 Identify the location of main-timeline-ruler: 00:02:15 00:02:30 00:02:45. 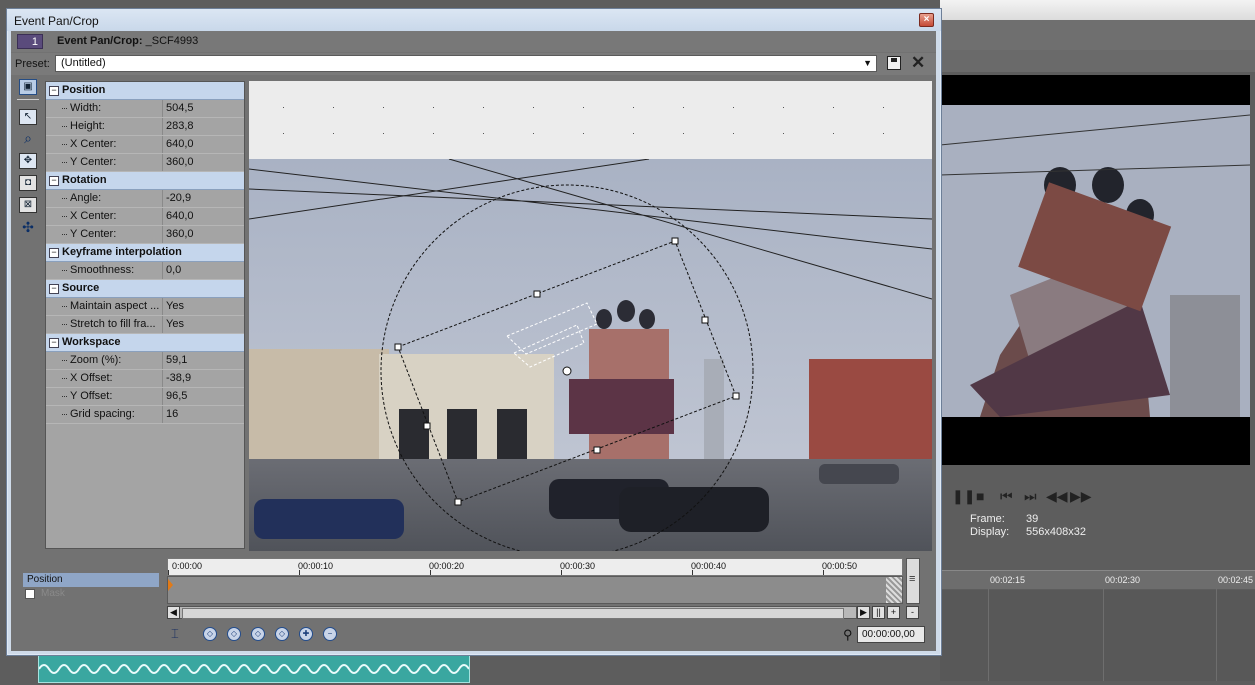
(1097, 579).